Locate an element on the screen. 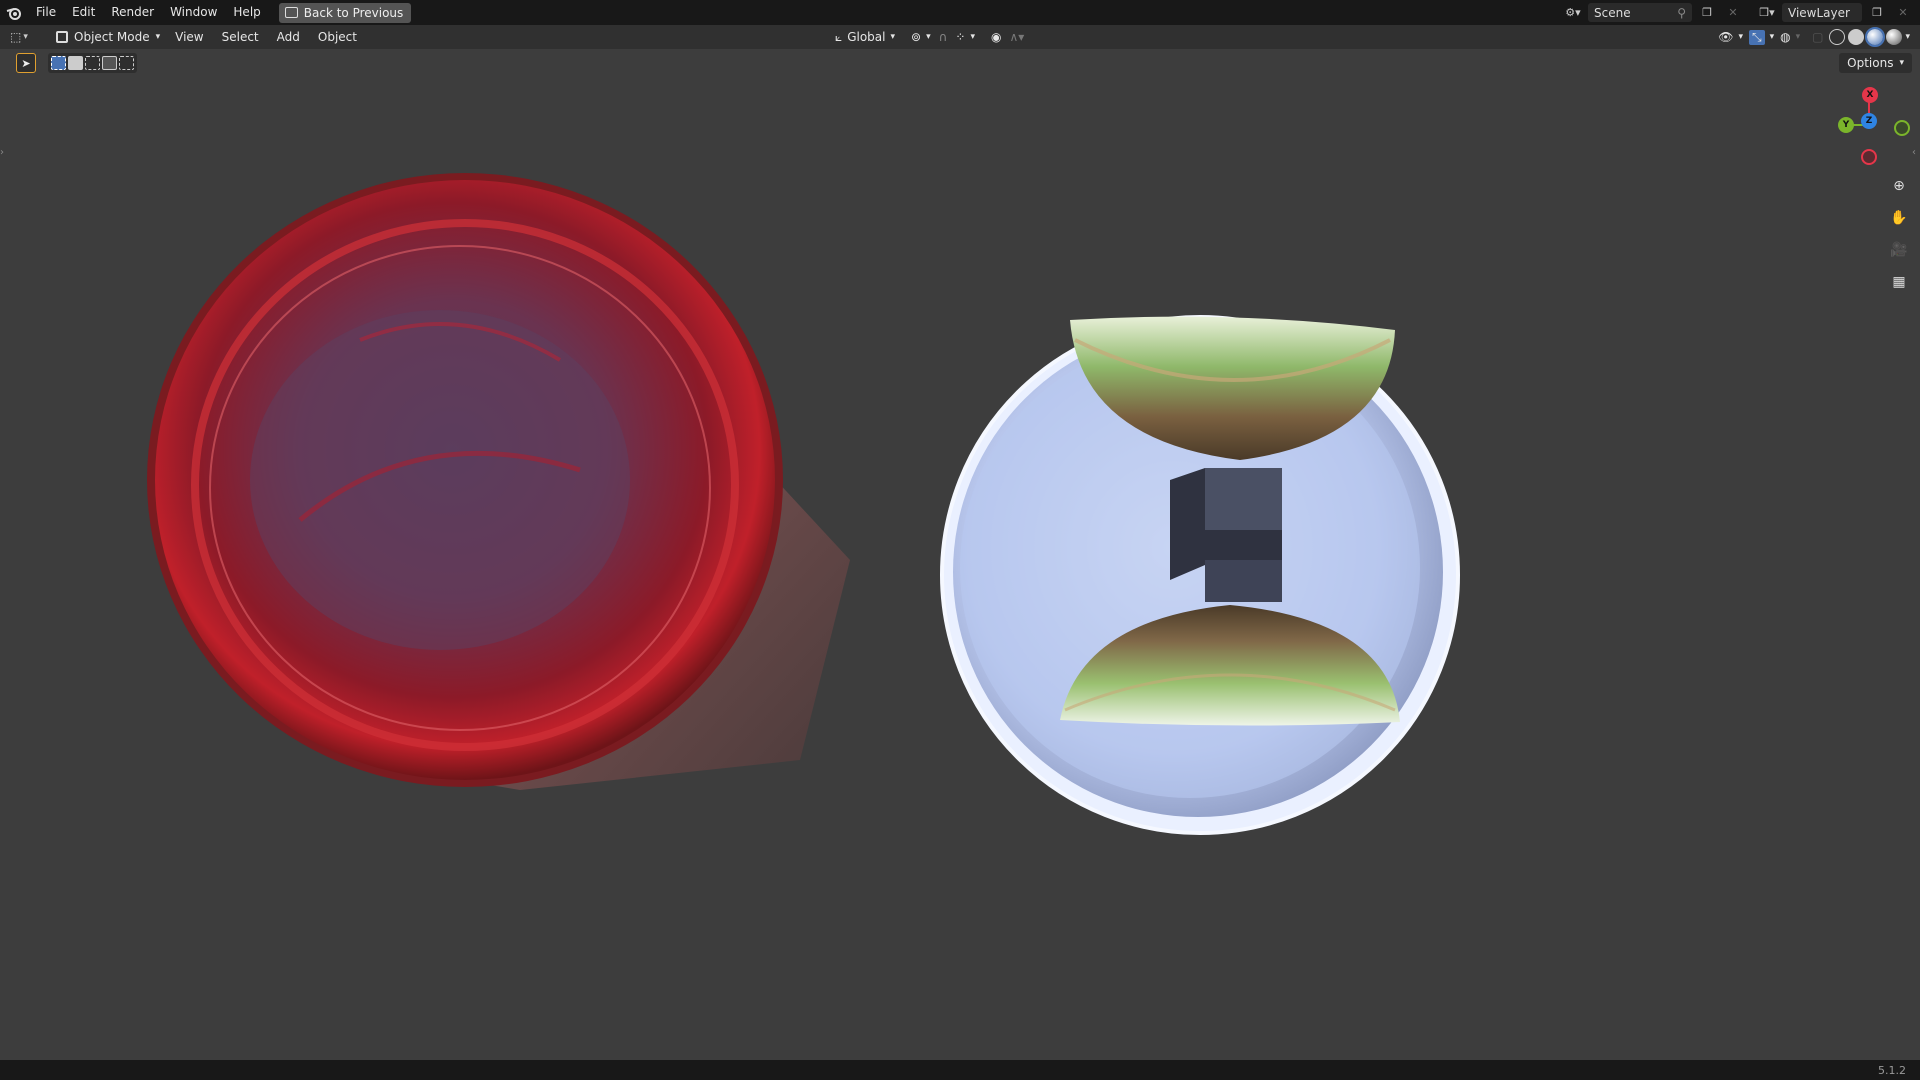  xray-toggle: ▢ is located at coordinates (1817, 37).